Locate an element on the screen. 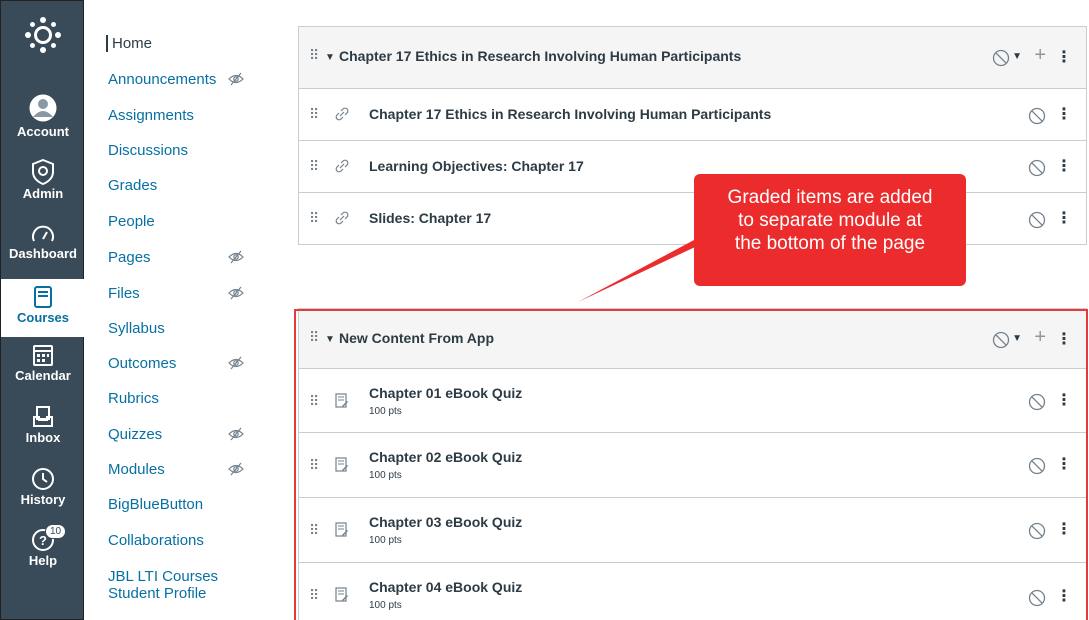 This screenshot has height=620, width=1089. canvas-logo-icon is located at coordinates (43, 35).